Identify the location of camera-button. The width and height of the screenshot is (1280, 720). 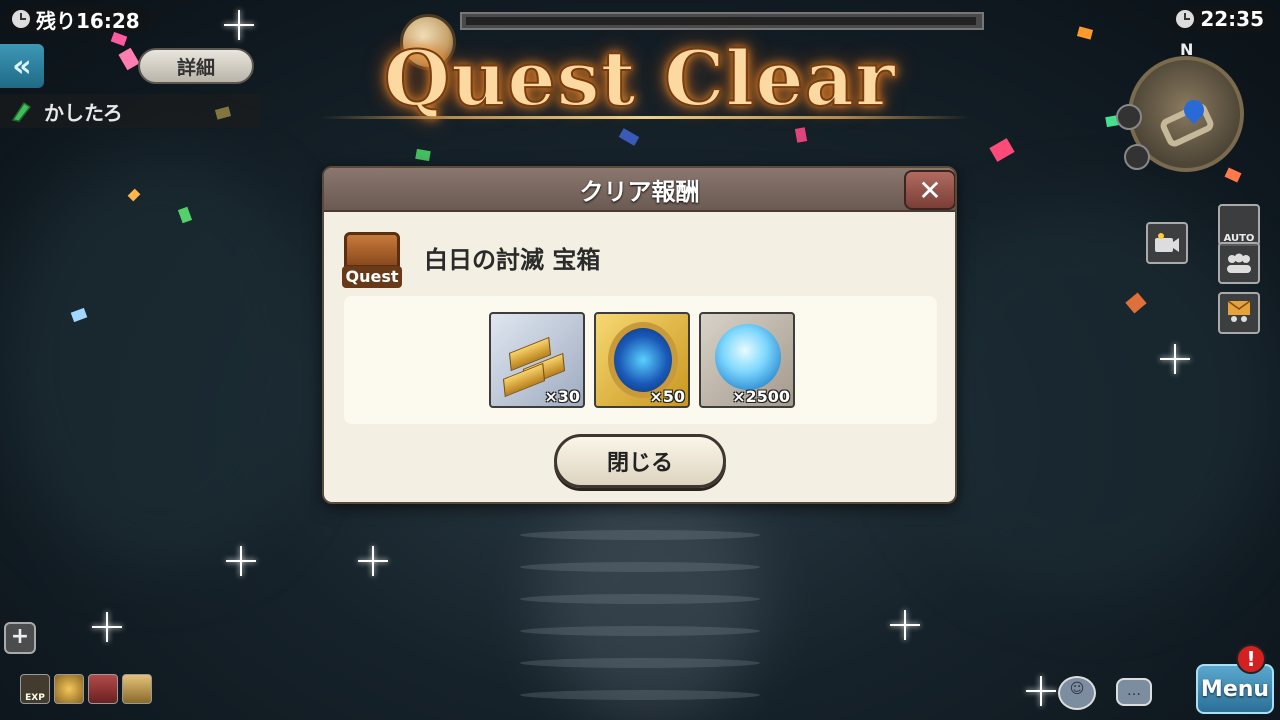
(1167, 243).